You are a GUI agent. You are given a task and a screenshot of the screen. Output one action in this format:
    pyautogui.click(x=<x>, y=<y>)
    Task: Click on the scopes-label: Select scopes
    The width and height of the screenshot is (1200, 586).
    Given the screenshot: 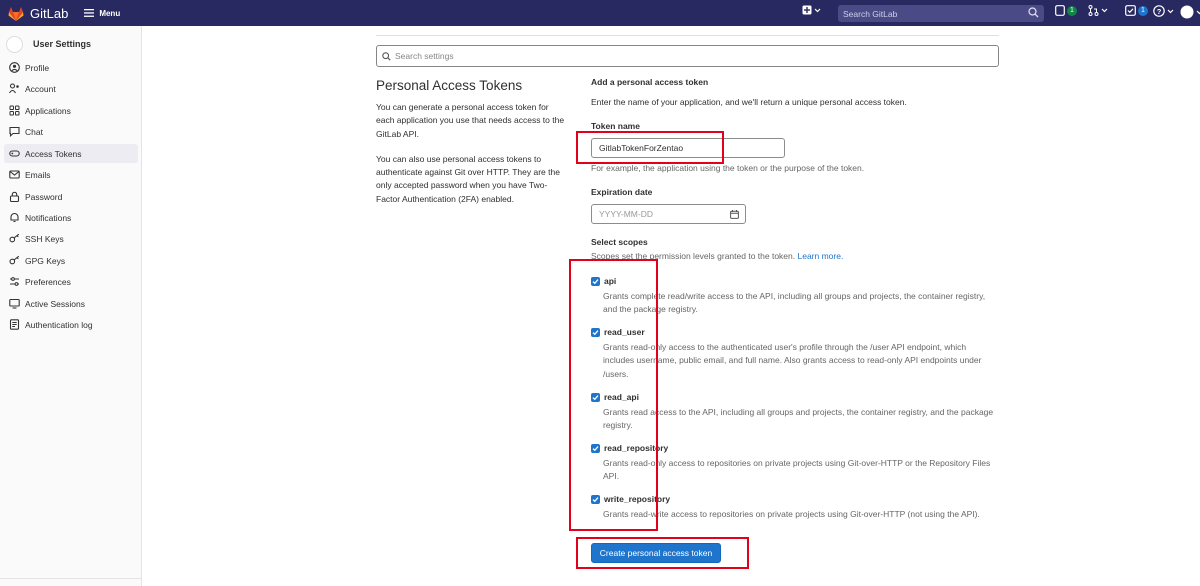 What is the action you would take?
    pyautogui.click(x=619, y=242)
    